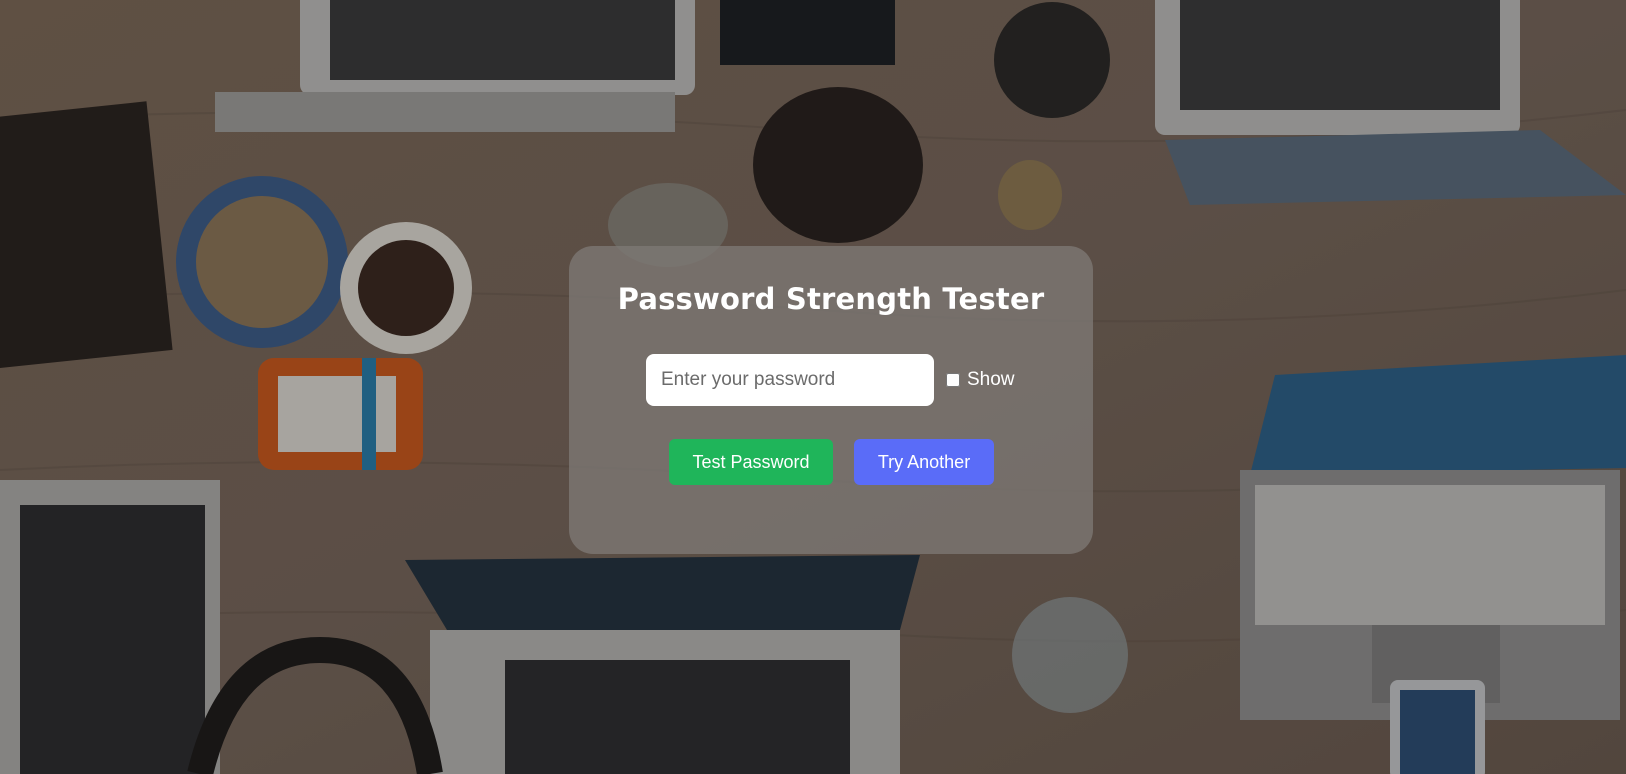  I want to click on show-password-label: Show, so click(991, 379).